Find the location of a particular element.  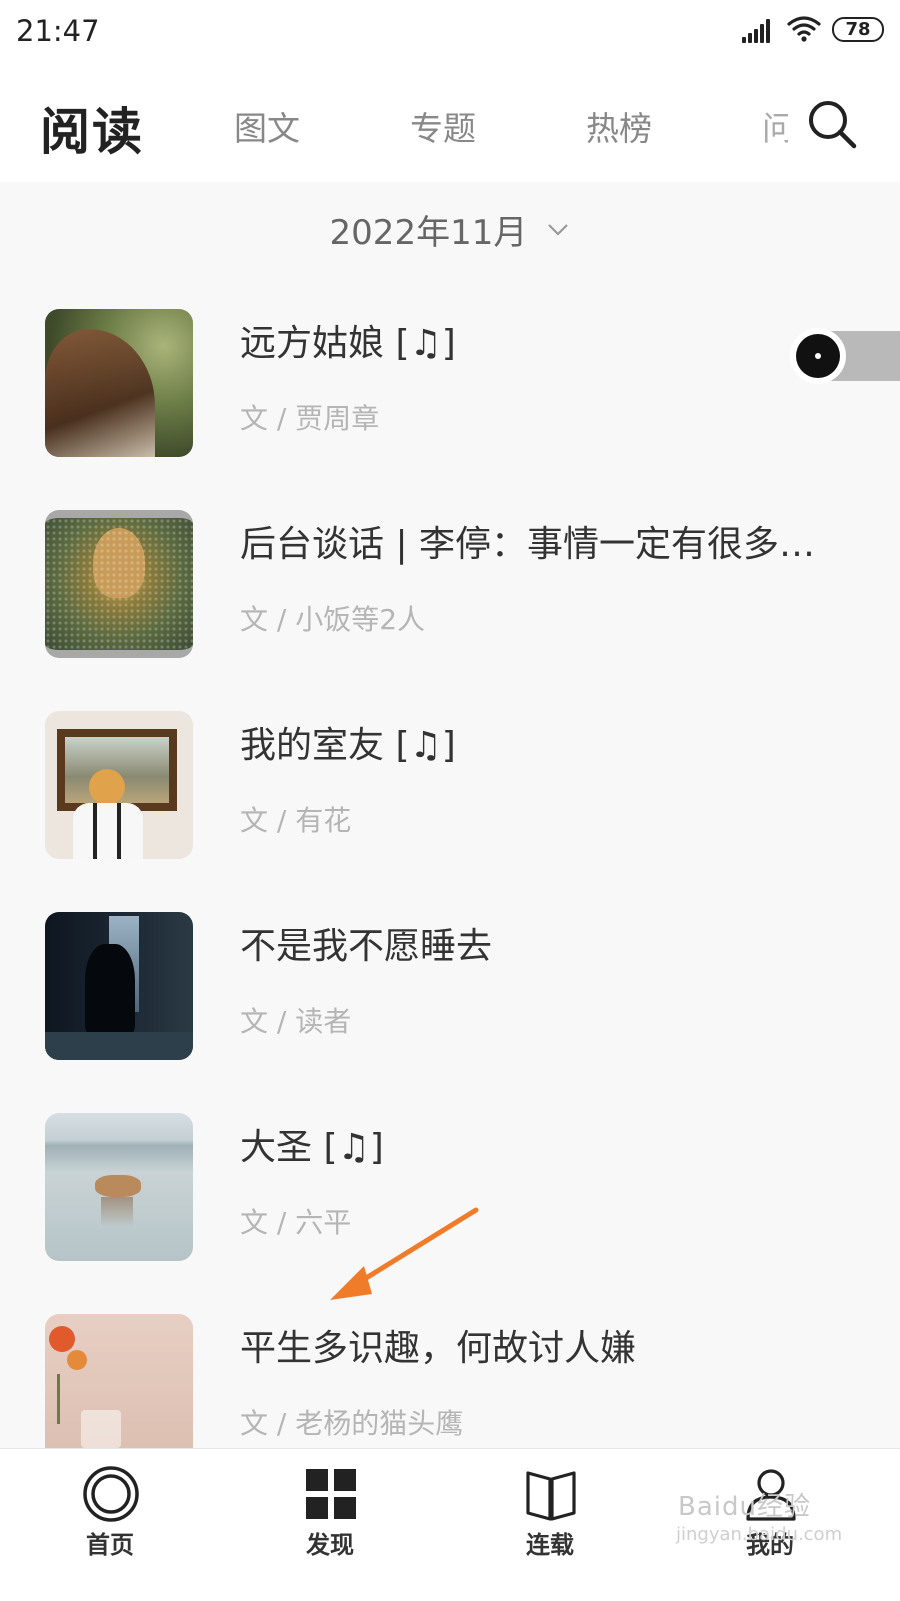

list-item: 我的室友 [♫] 文 / 有花 is located at coordinates (450, 811).